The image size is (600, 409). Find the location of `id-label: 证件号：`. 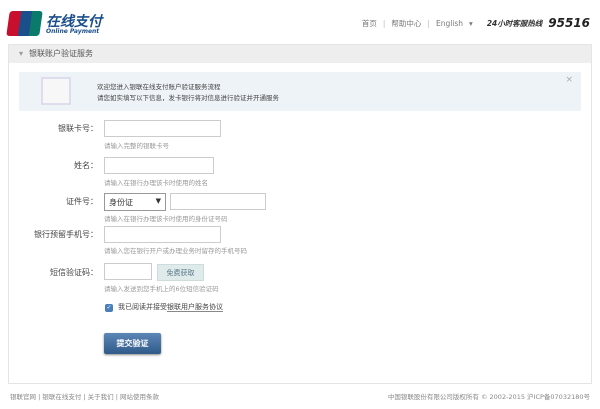

id-label: 证件号： is located at coordinates (82, 201).